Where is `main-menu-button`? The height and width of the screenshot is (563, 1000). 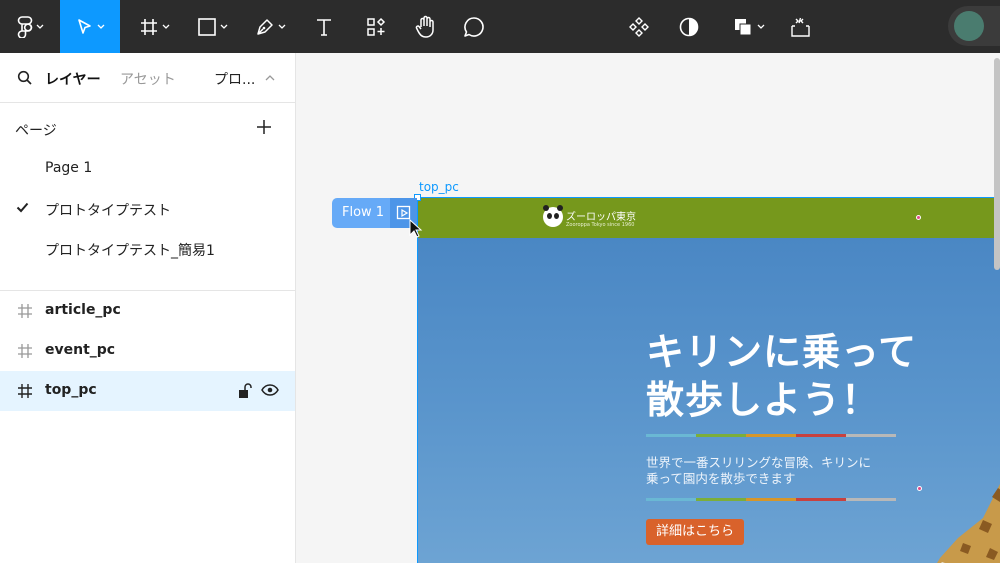
main-menu-button is located at coordinates (30, 26).